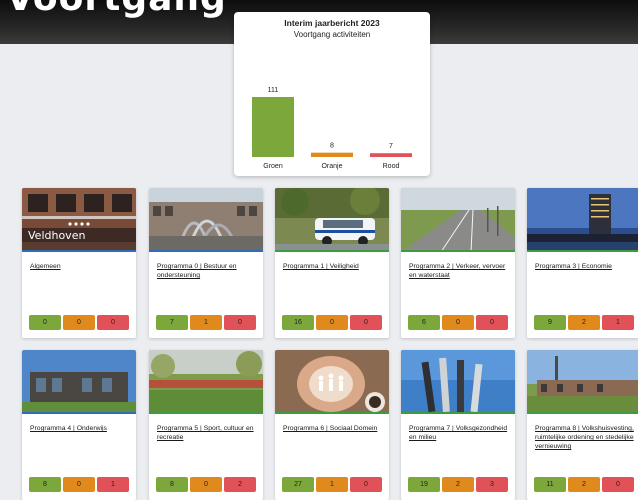 This screenshot has width=638, height=500. I want to click on houses-church-photo, so click(582, 382).